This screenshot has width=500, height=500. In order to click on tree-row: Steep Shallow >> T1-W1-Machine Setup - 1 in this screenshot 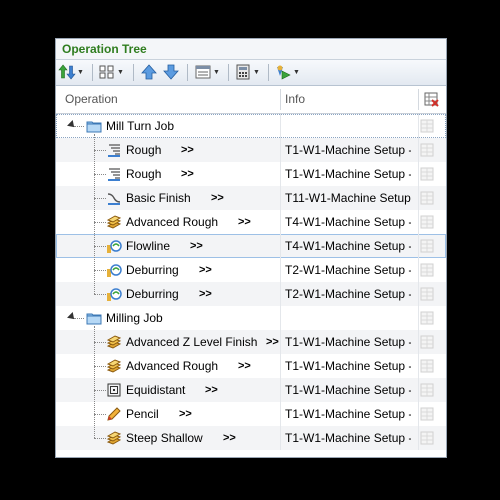, I will do `click(251, 438)`.